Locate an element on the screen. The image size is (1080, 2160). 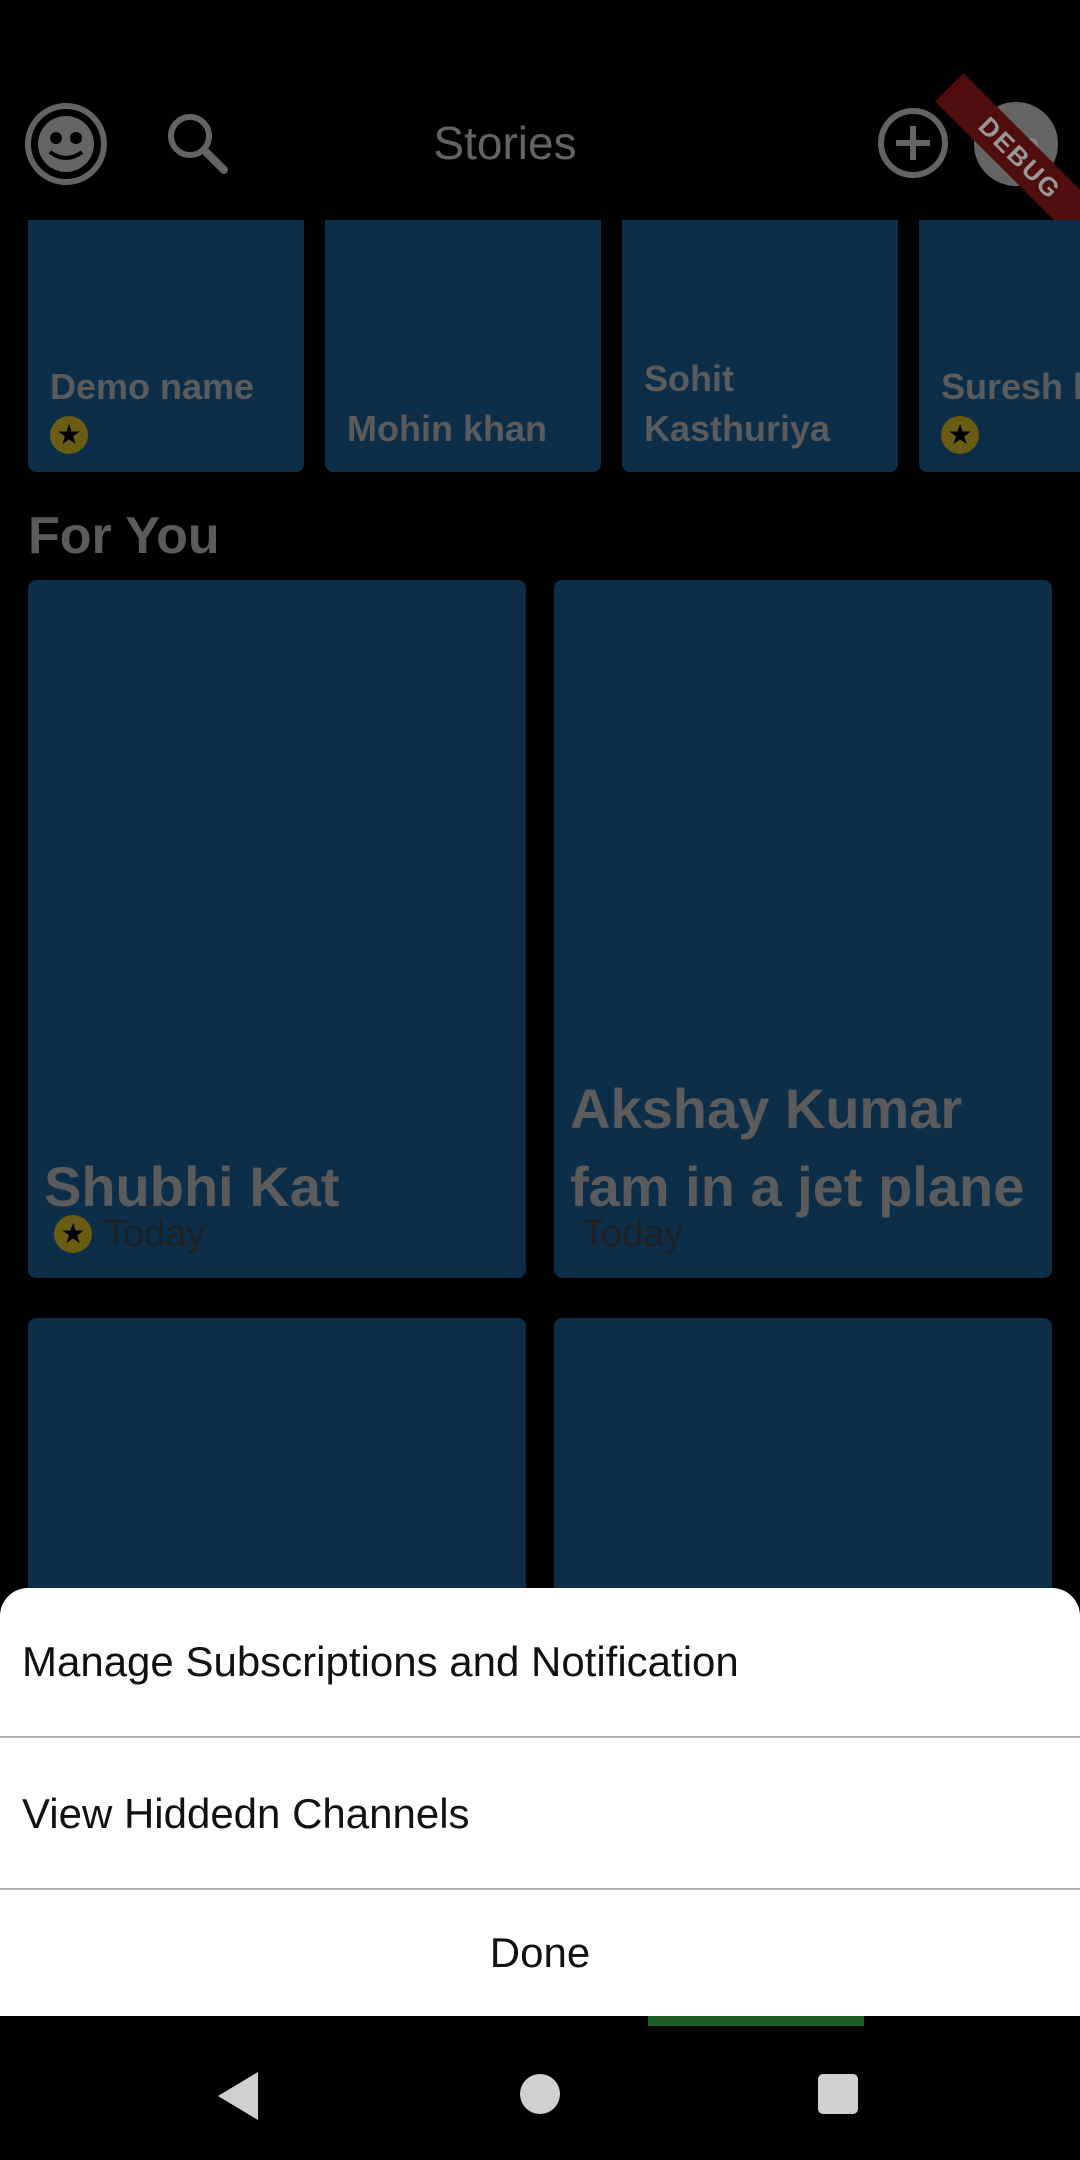
manage-subscriptions-option: Manage Subscriptions and Notification is located at coordinates (540, 1663).